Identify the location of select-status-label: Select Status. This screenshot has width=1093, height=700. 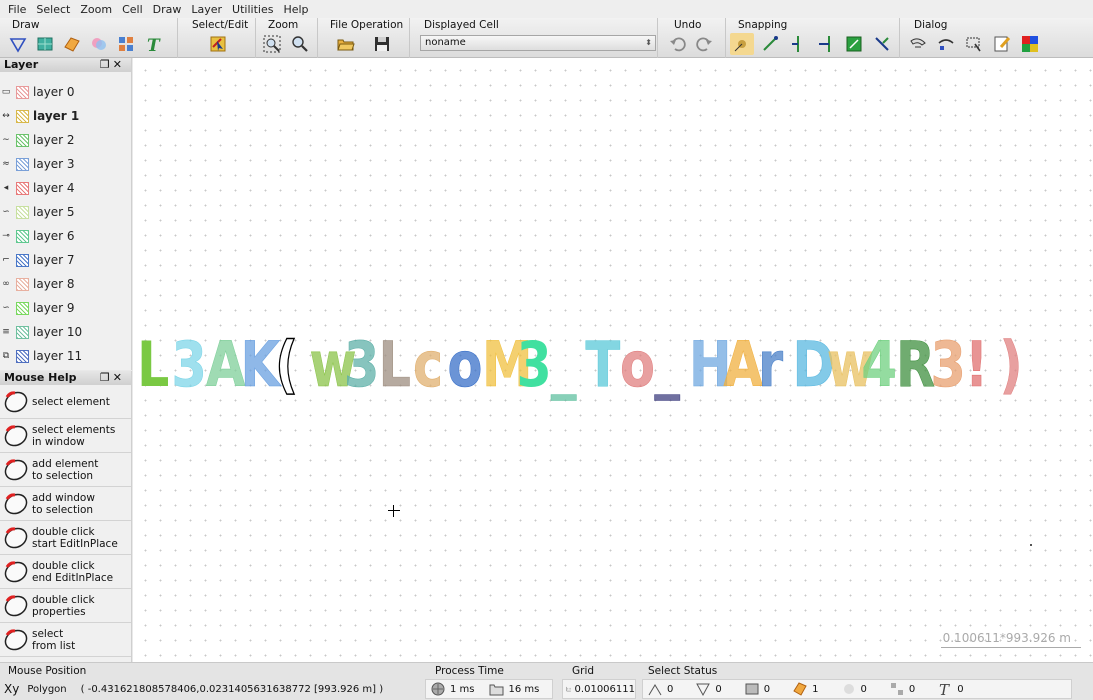
(683, 671).